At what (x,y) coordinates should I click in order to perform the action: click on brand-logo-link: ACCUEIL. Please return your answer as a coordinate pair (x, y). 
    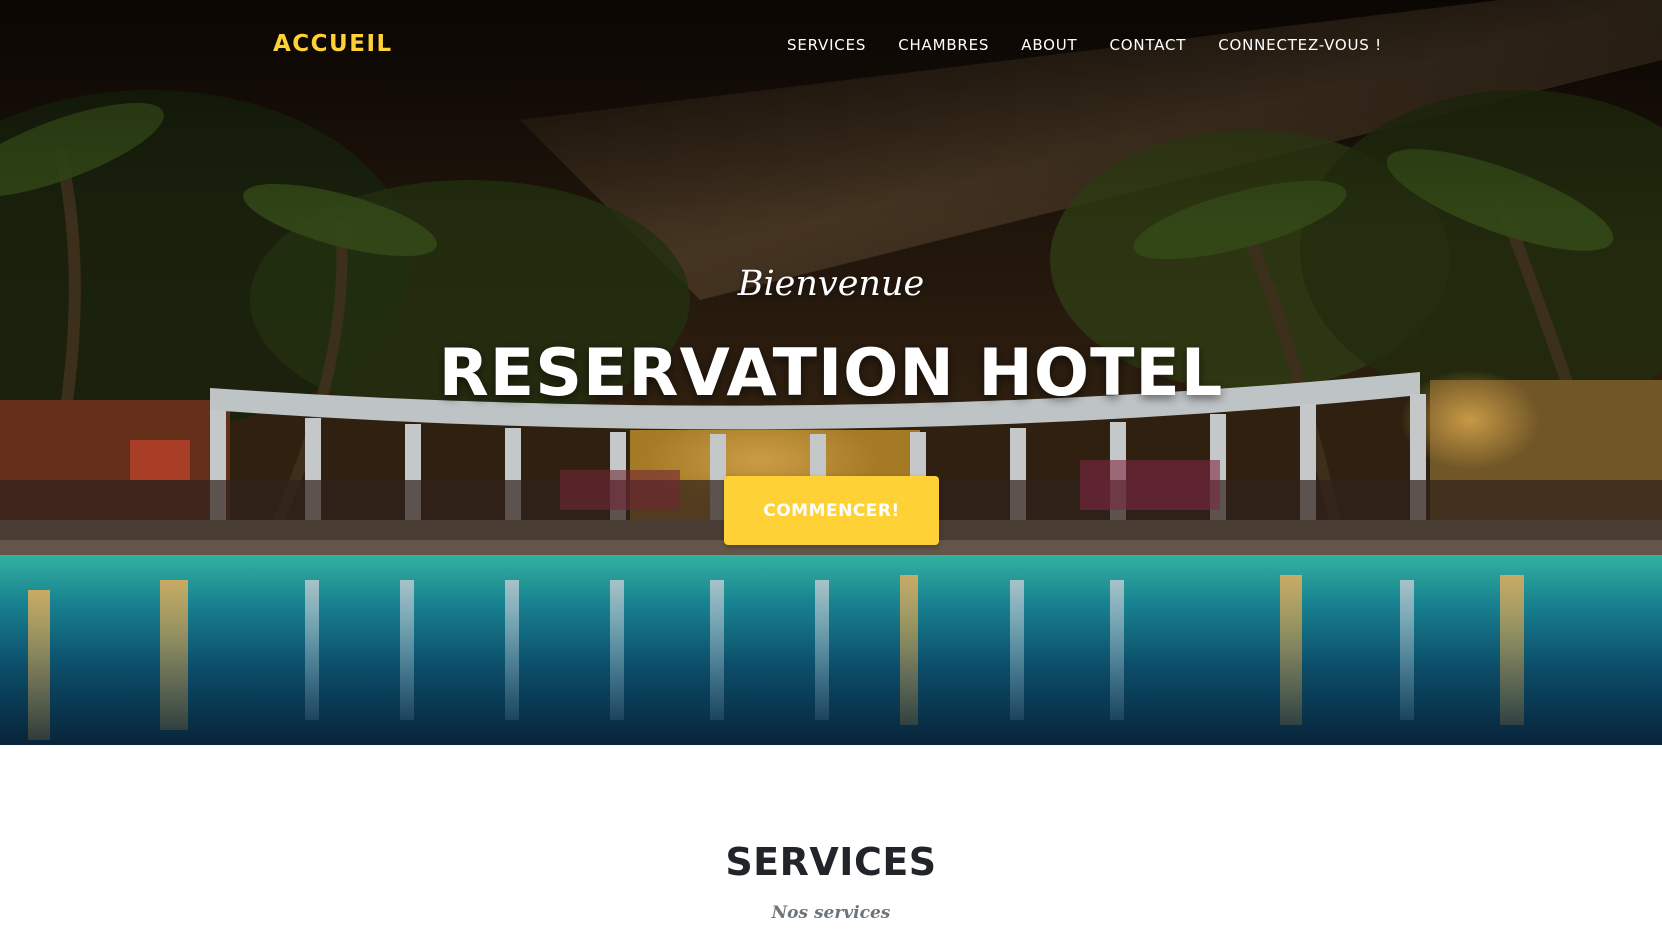
    Looking at the image, I should click on (333, 44).